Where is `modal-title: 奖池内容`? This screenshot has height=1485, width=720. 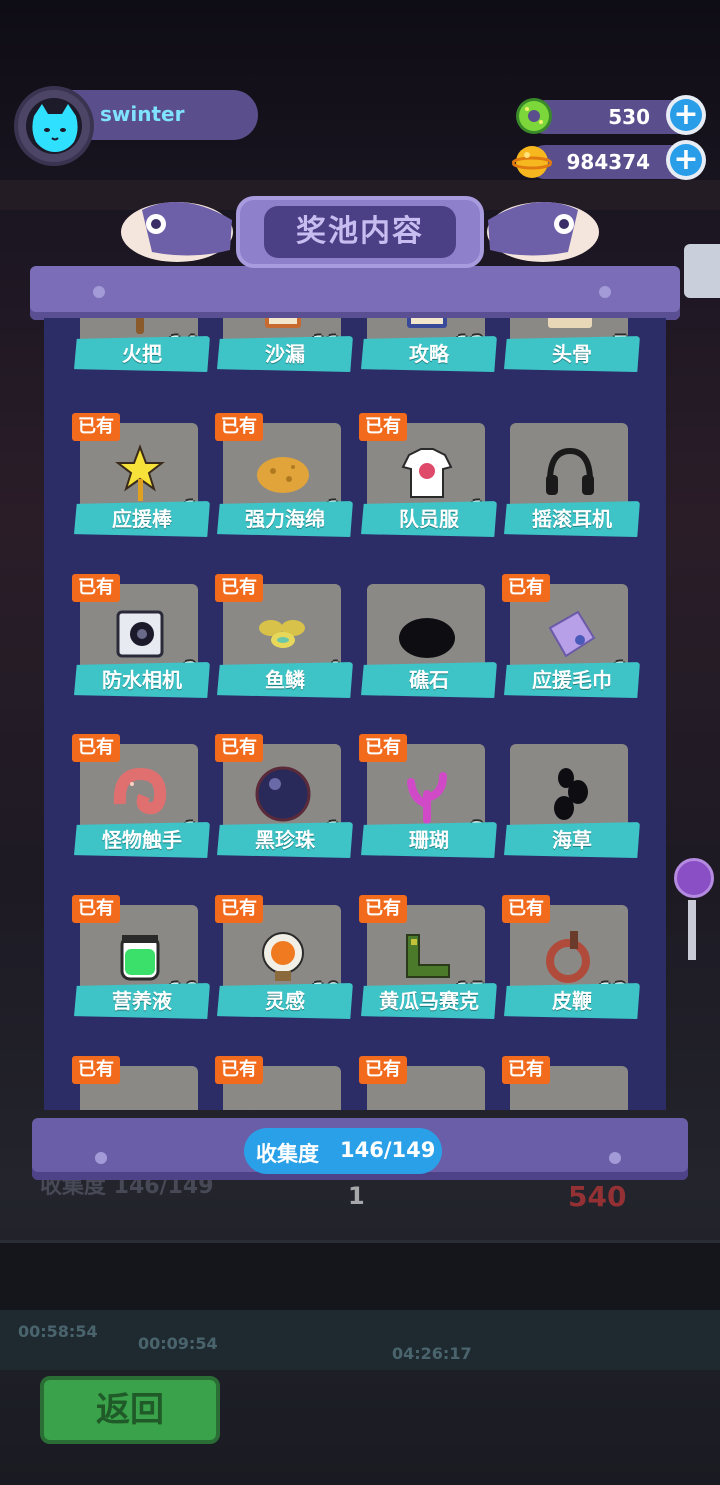
modal-title: 奖池内容 is located at coordinates (360, 231).